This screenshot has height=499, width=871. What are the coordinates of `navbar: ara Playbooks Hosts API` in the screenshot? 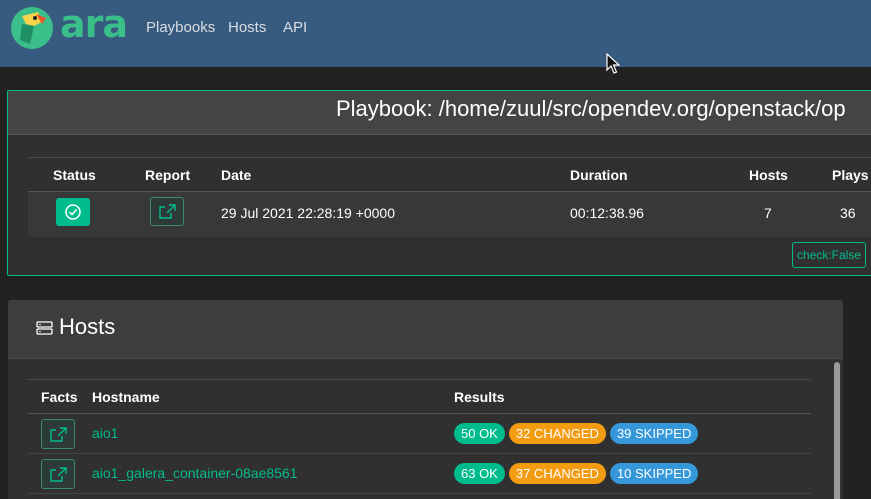 It's located at (435, 33).